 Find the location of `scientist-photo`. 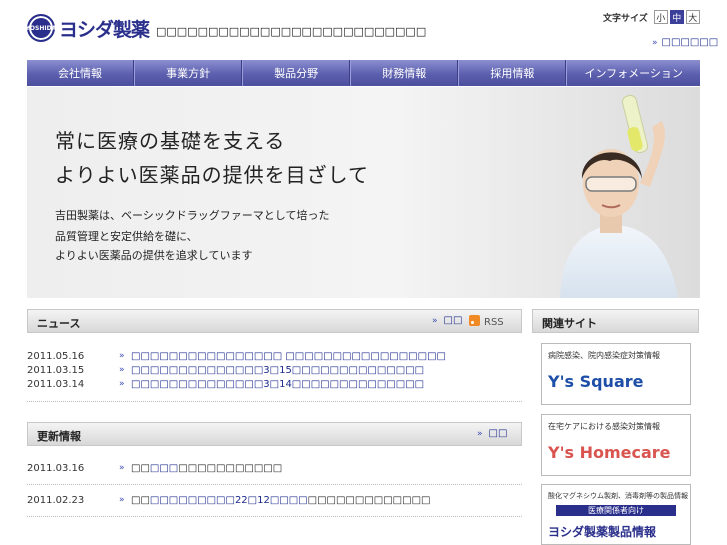

scientist-photo is located at coordinates (619, 196).